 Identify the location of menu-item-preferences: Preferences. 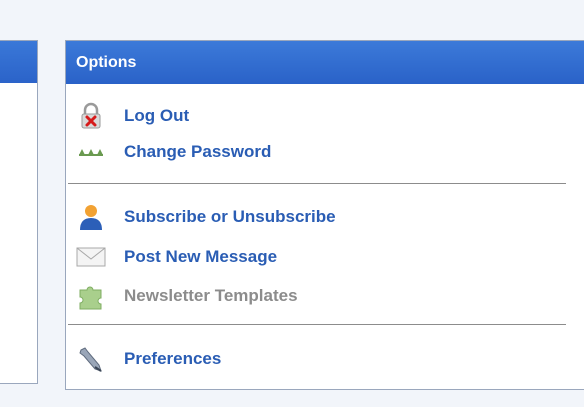
(148, 359).